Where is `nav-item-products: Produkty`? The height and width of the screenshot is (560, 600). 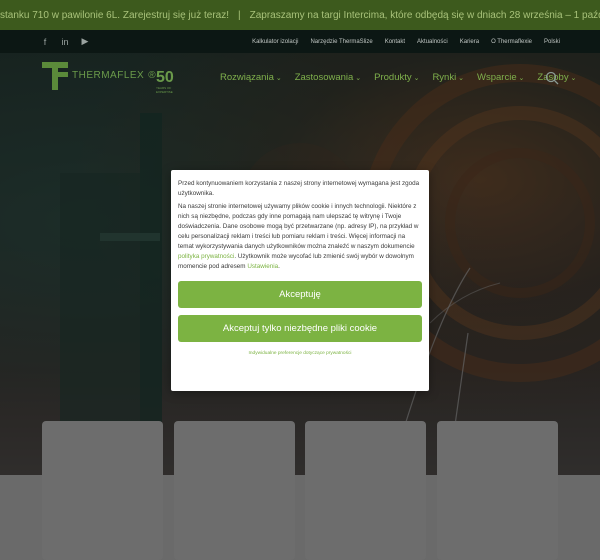 nav-item-products: Produkty is located at coordinates (396, 77).